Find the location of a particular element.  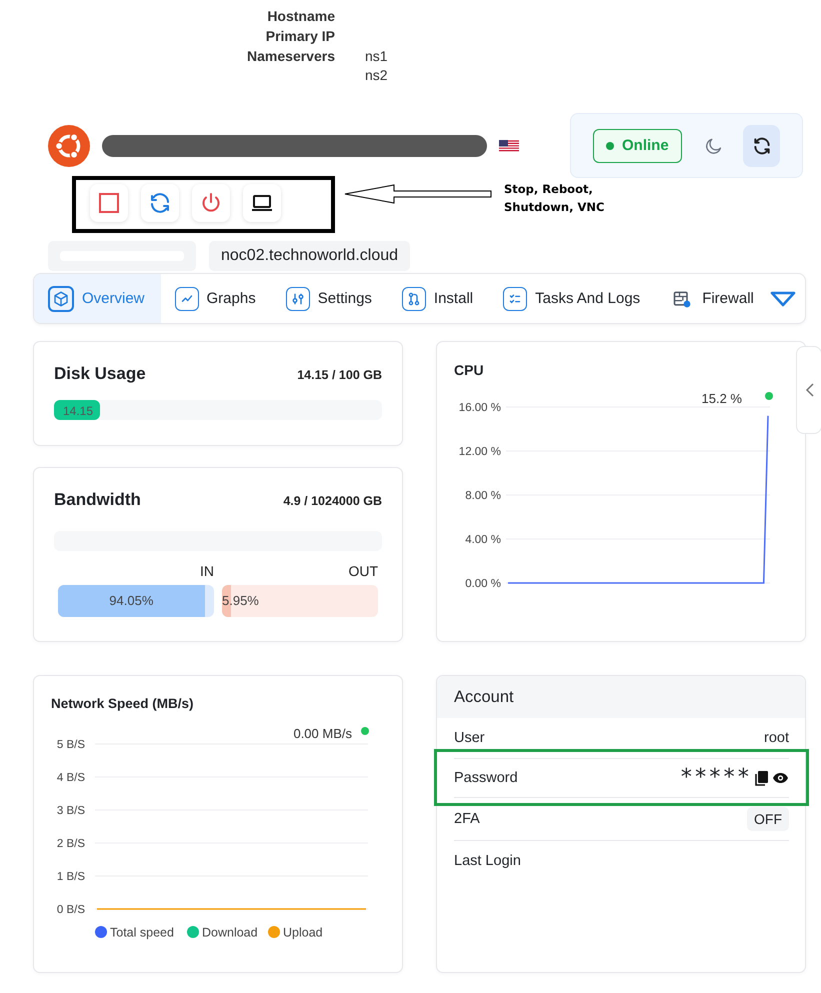

axis-tick-label: 5 B/S is located at coordinates (70, 745).